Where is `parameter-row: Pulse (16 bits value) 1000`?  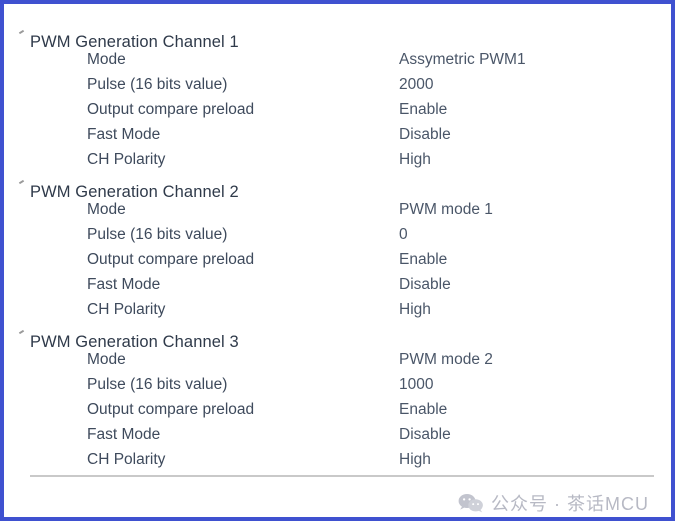 parameter-row: Pulse (16 bits value) 1000 is located at coordinates (337, 384).